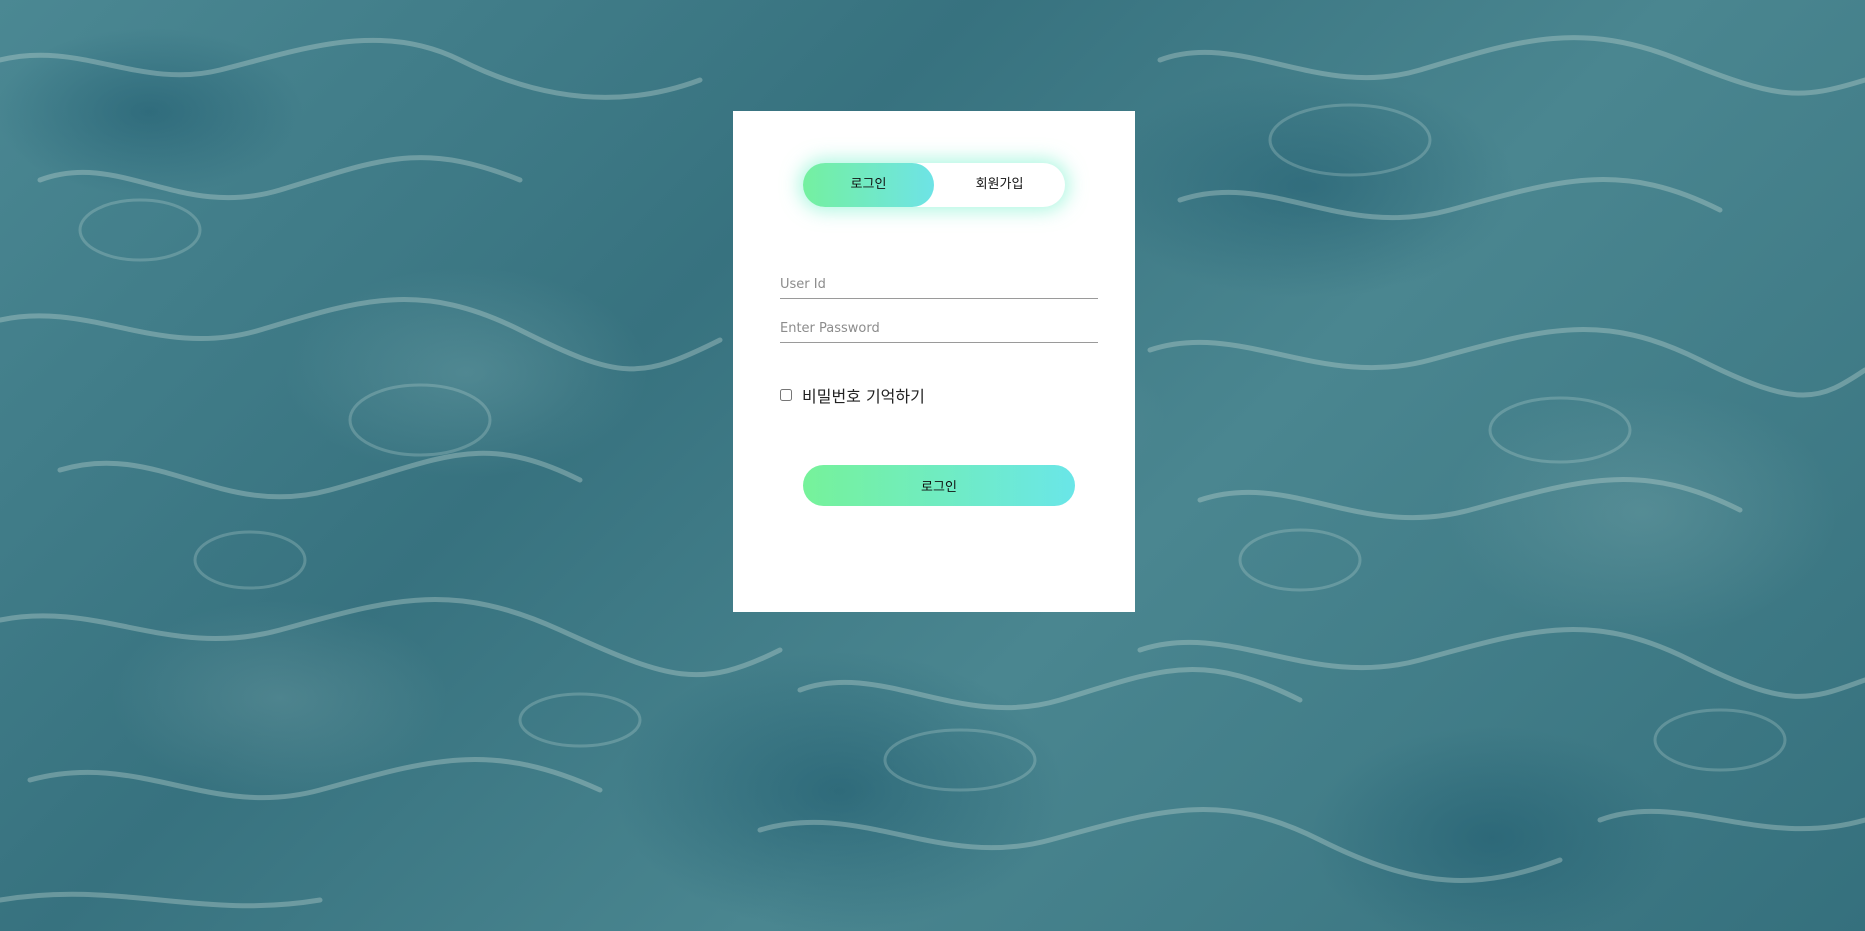 This screenshot has width=1865, height=931. I want to click on password-input, so click(939, 328).